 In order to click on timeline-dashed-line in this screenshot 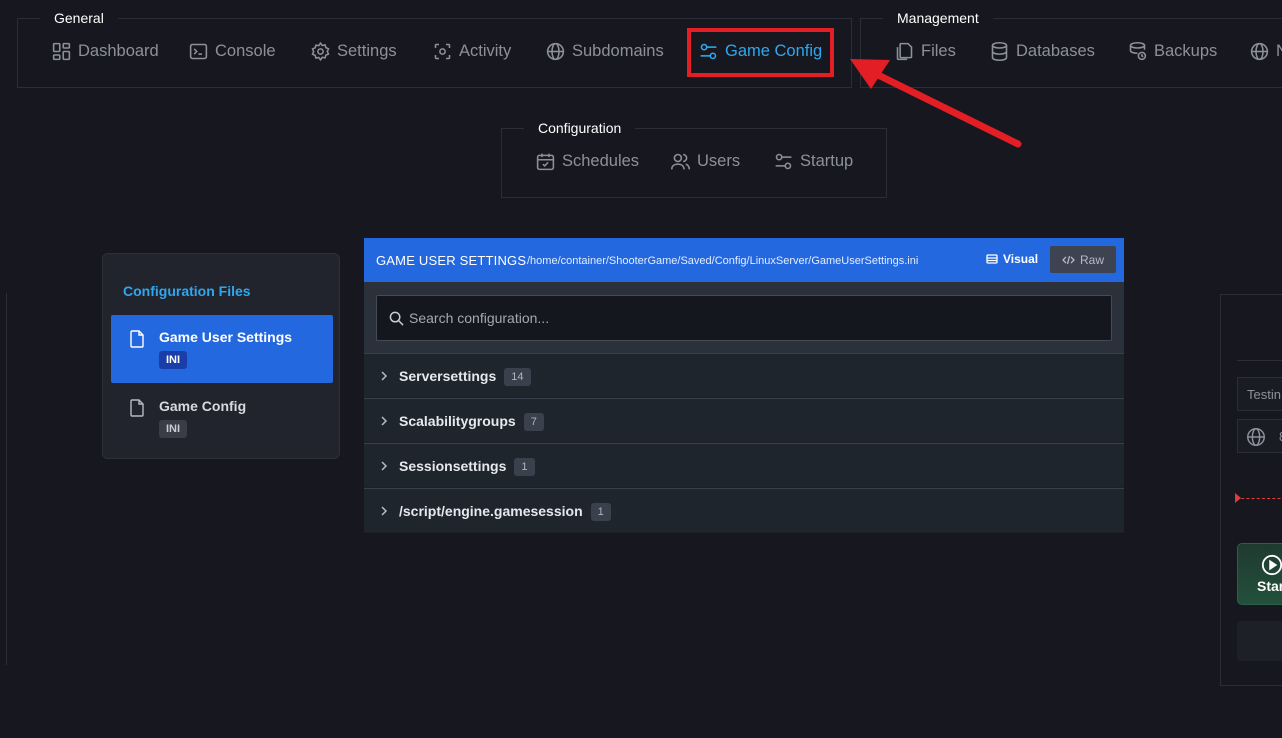, I will do `click(1259, 498)`.